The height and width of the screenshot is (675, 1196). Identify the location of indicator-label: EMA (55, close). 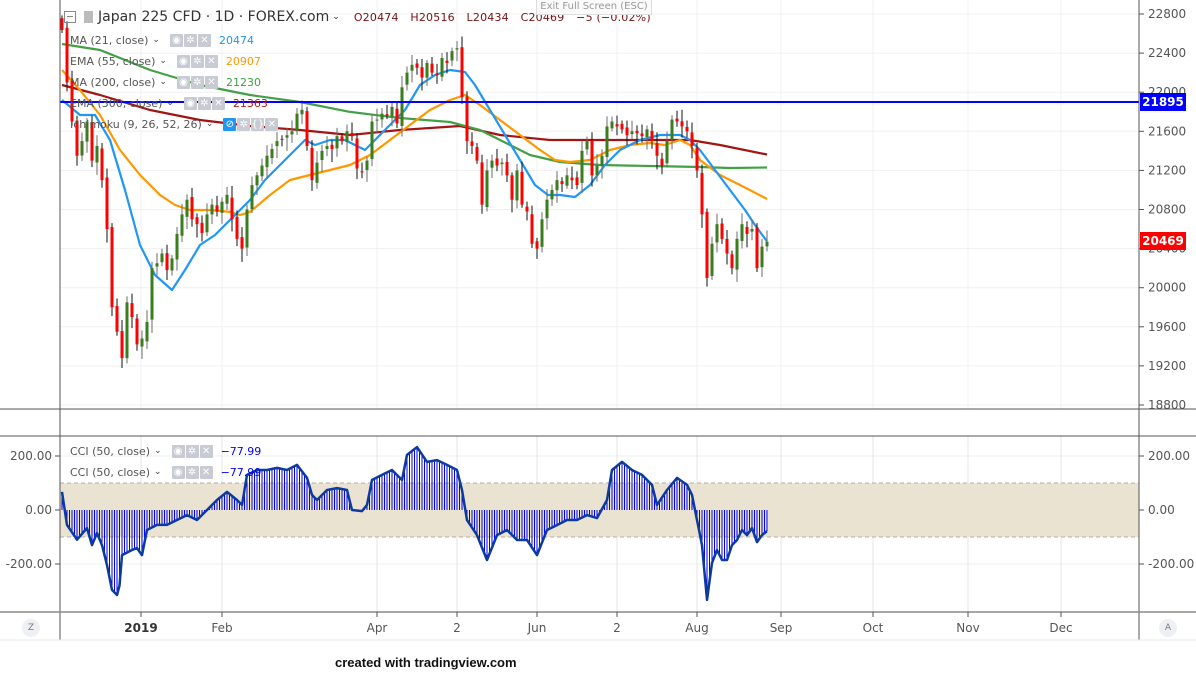
(112, 61).